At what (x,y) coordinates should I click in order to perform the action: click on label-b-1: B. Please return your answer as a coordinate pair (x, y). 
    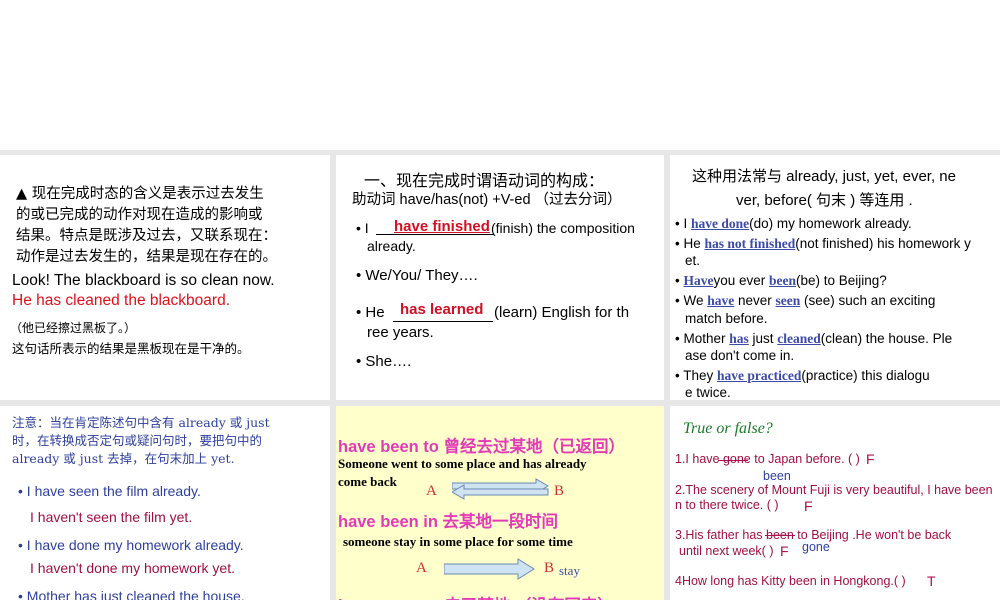
    Looking at the image, I should click on (559, 491).